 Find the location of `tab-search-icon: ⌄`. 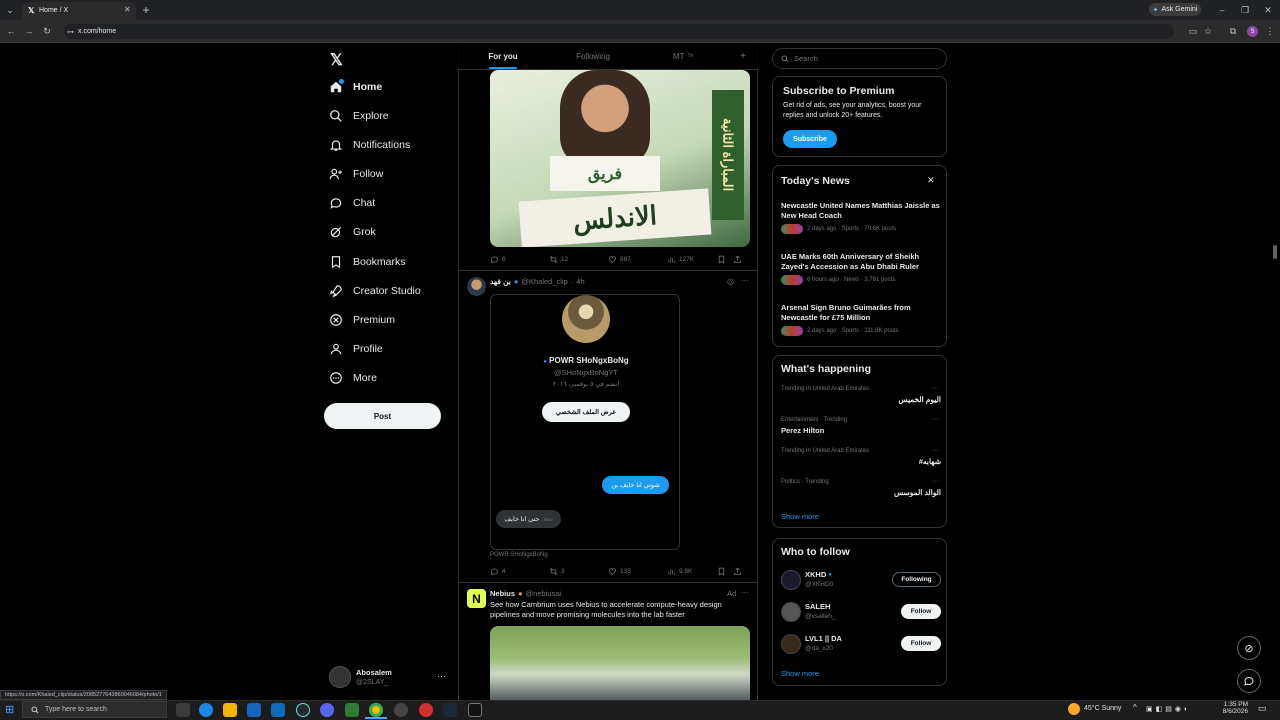

tab-search-icon: ⌄ is located at coordinates (10, 10).